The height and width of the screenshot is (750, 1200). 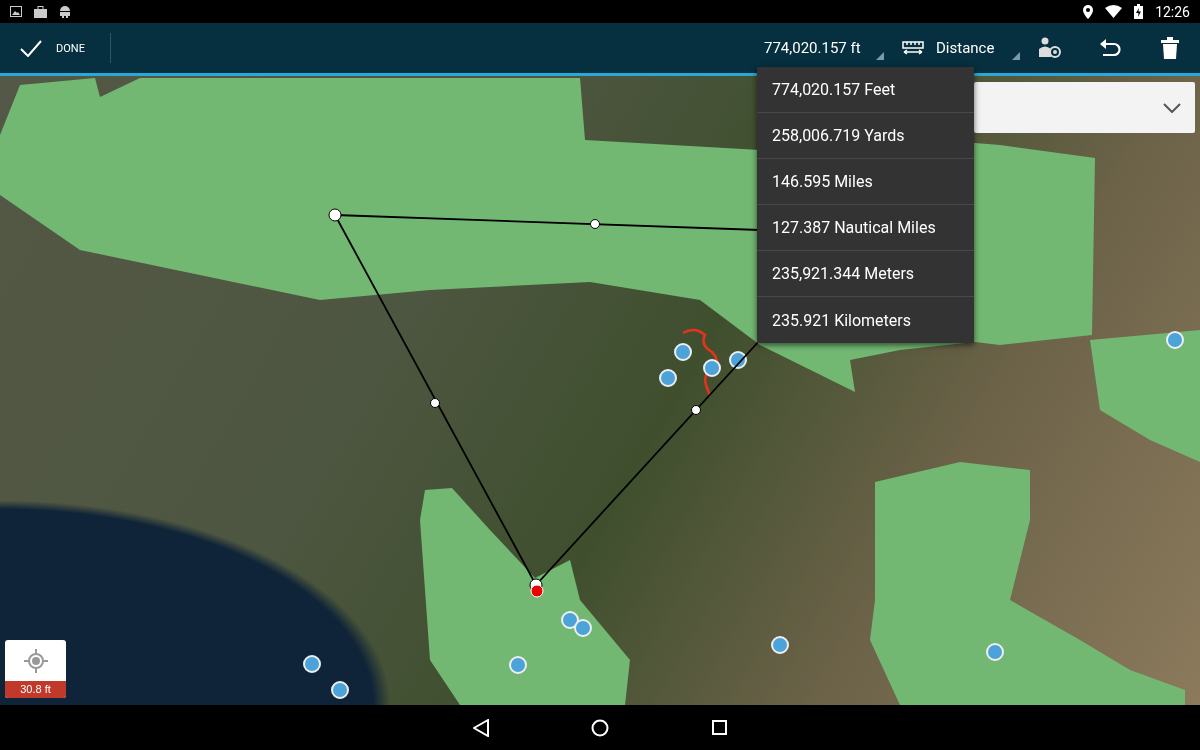 I want to click on unit-menu-item: 235.921 Kilometers, so click(x=865, y=320).